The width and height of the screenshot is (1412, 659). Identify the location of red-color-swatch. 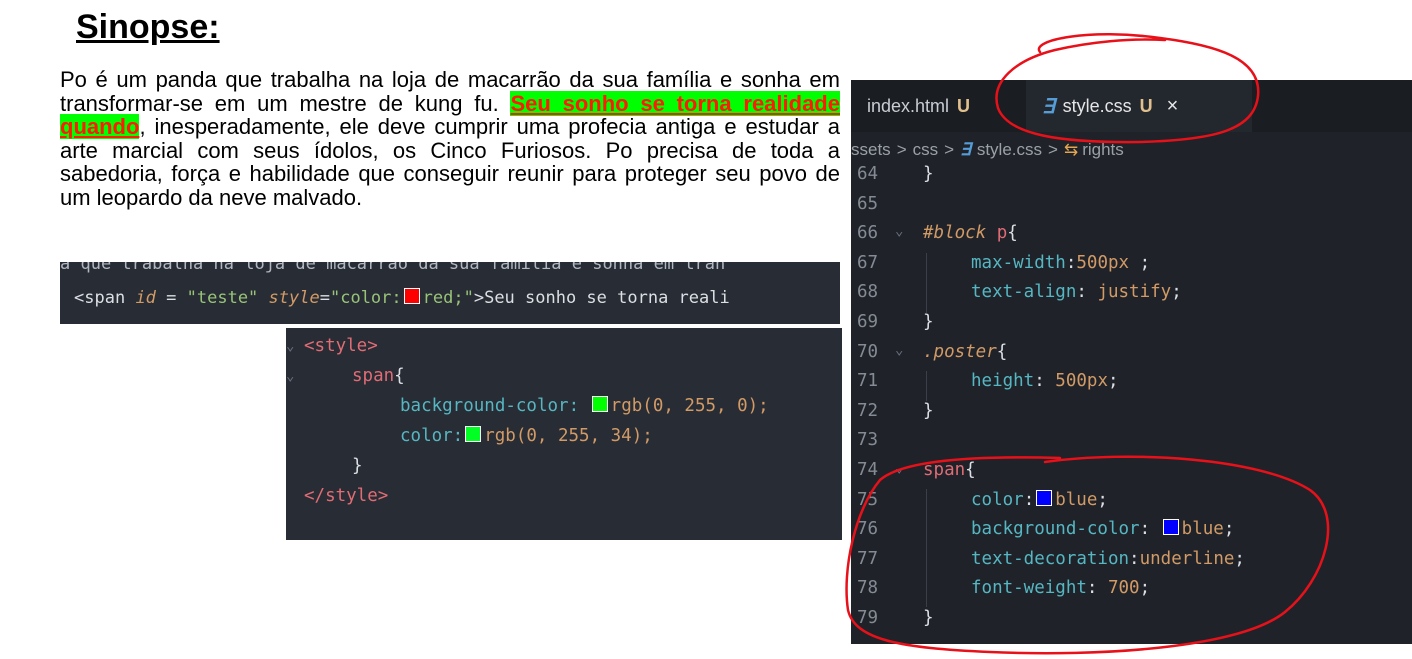
(411, 296).